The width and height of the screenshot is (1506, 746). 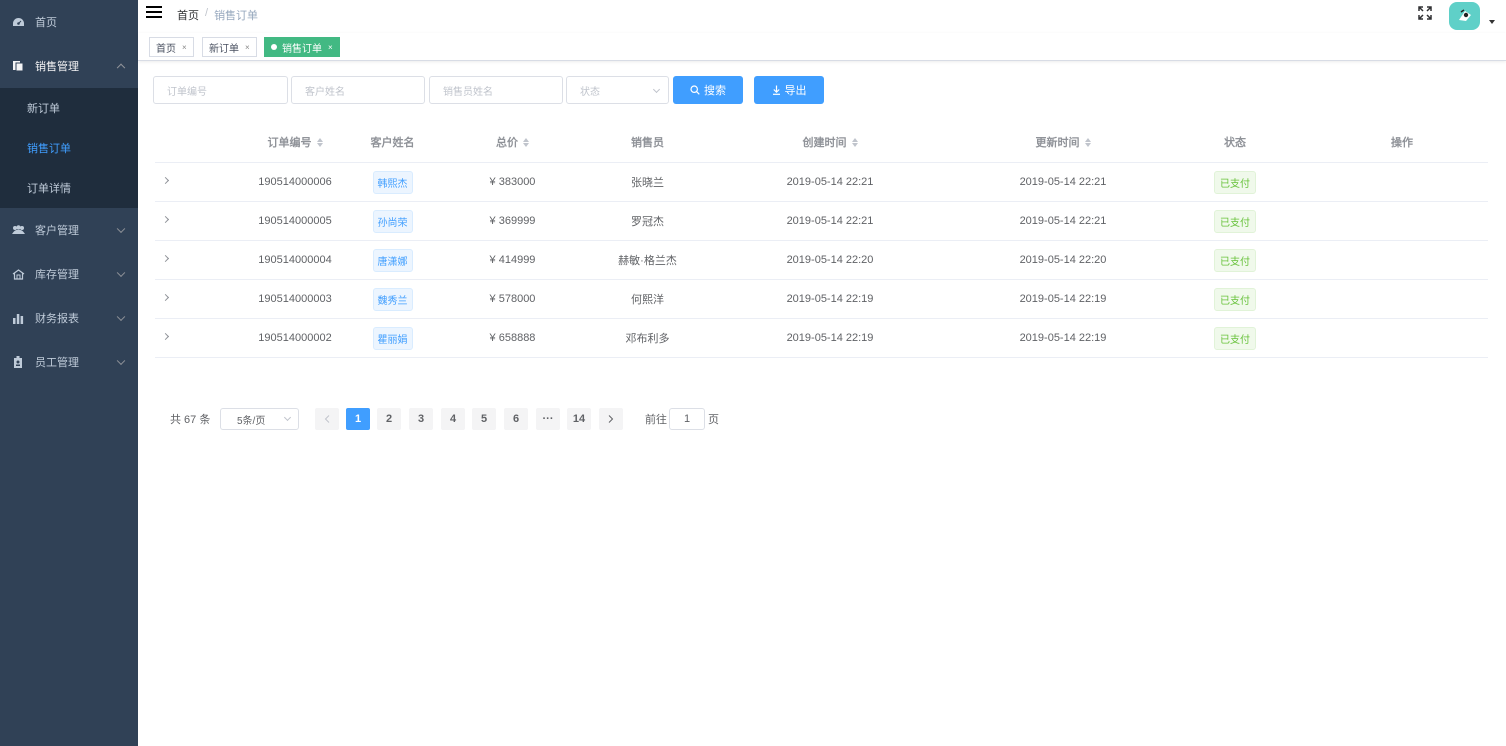 What do you see at coordinates (57, 231) in the screenshot?
I see `menu-label-customers: 客户管理` at bounding box center [57, 231].